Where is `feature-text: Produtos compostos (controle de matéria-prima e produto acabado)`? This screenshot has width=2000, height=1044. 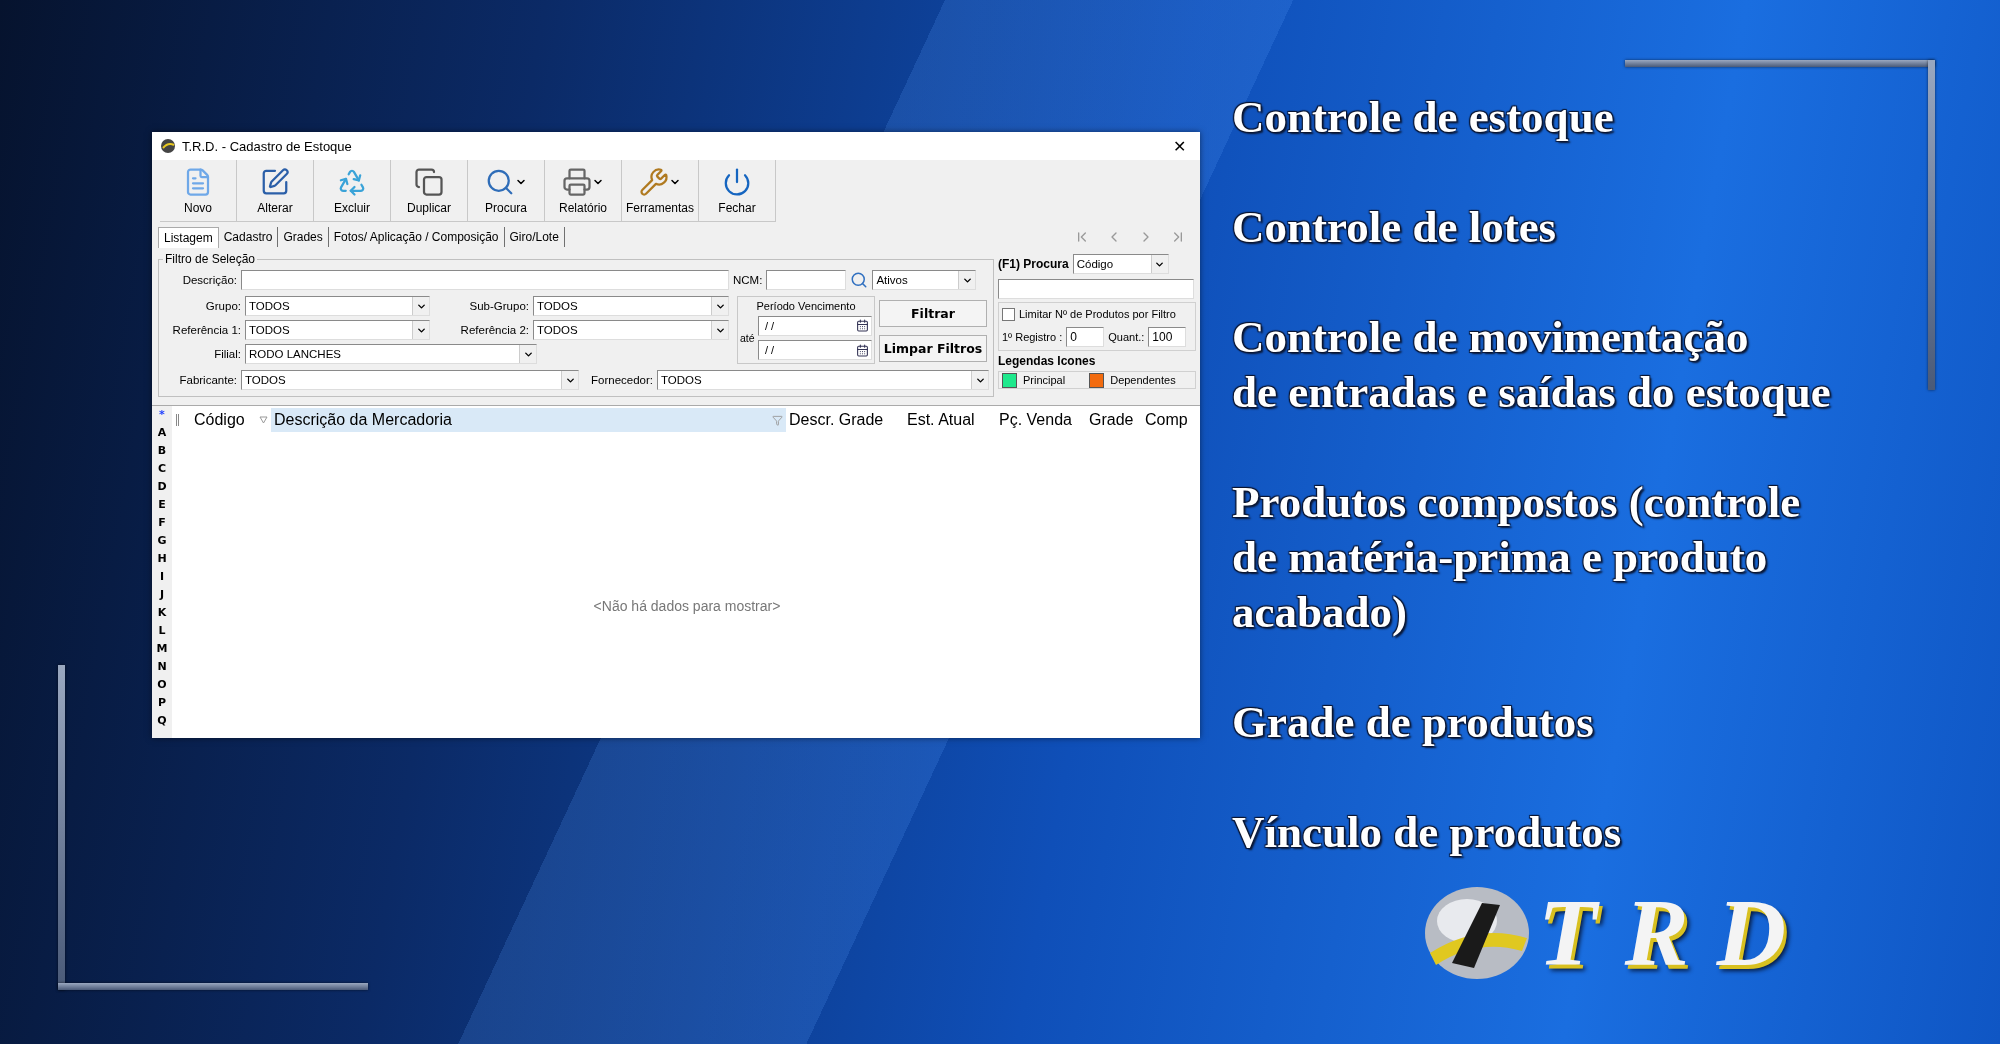
feature-text: Produtos compostos (controle de matéria-prima e produto acabado) is located at coordinates (1517, 557).